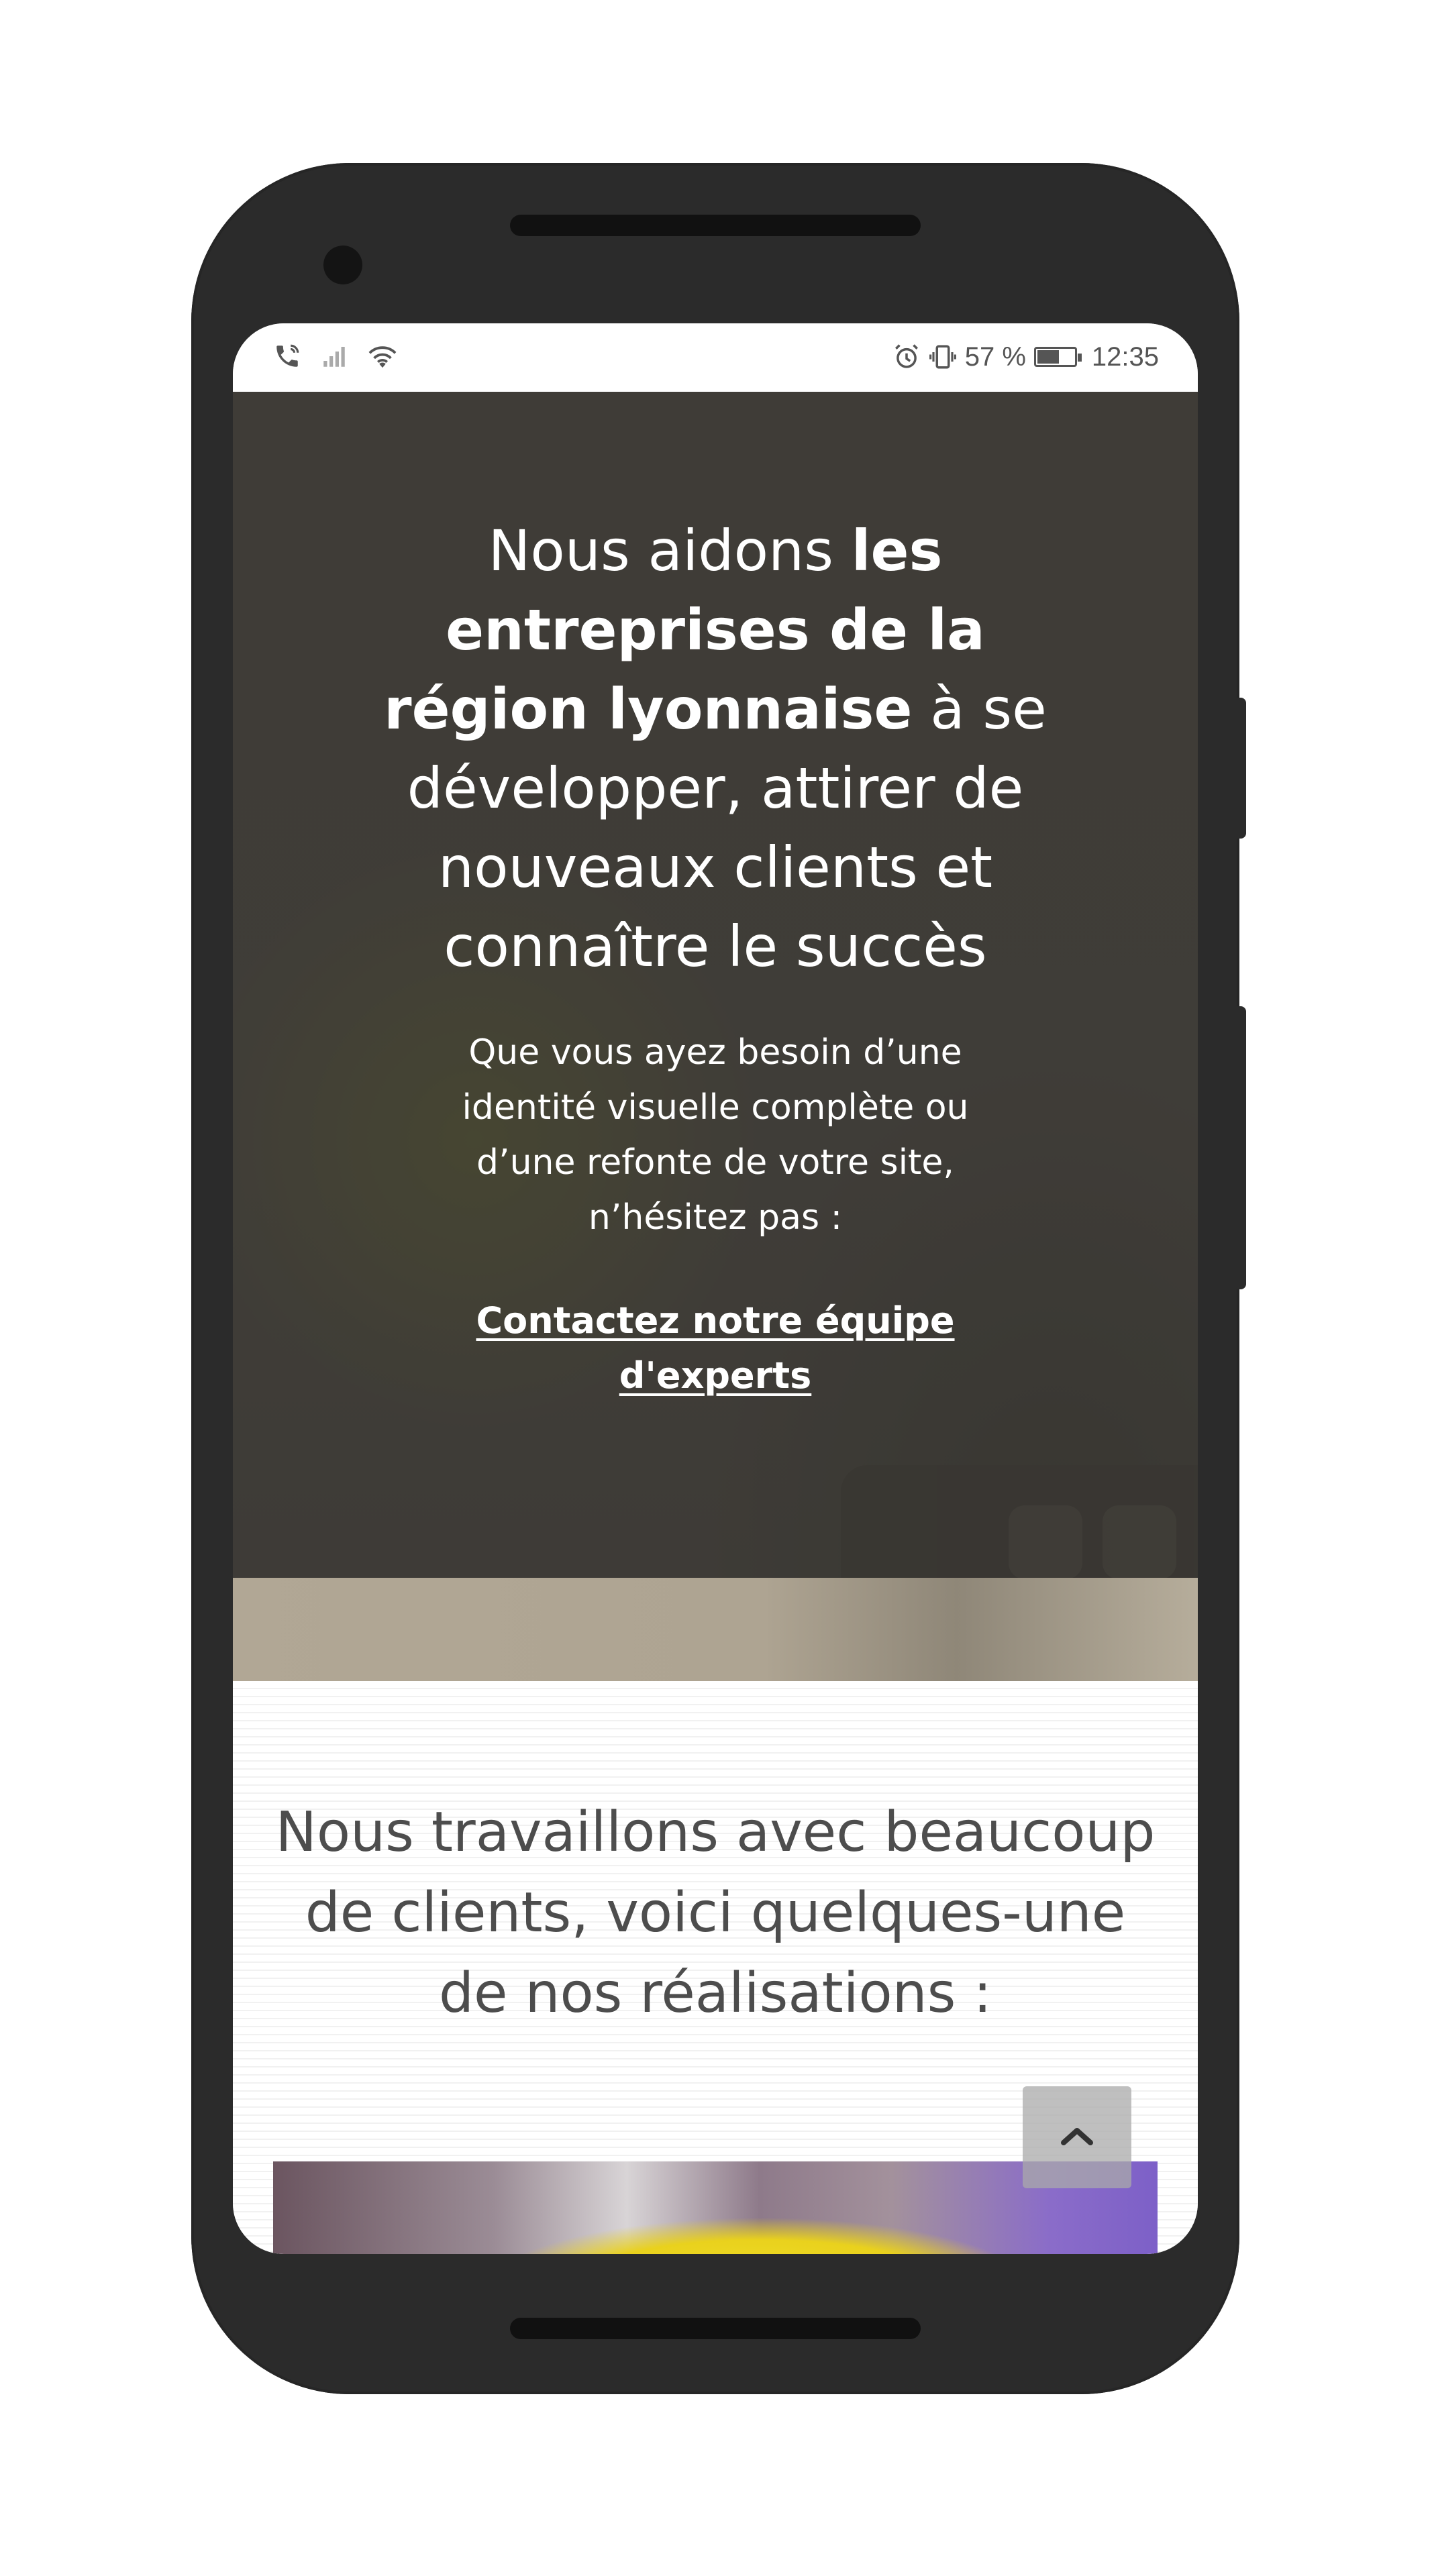 The image size is (1432, 2576). What do you see at coordinates (715, 2328) in the screenshot?
I see `bottom-speaker` at bounding box center [715, 2328].